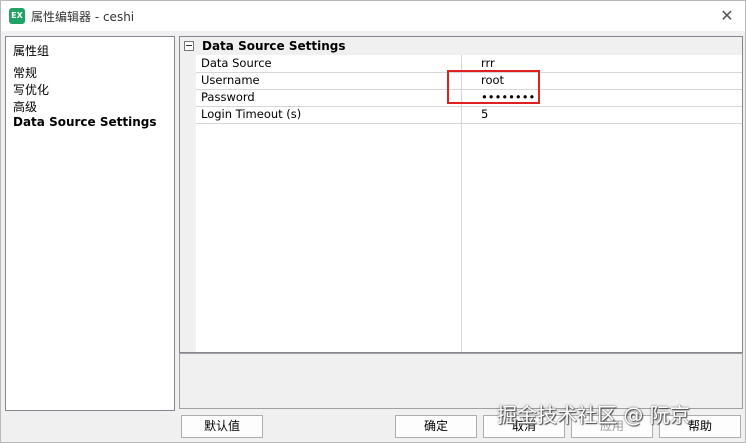 The height and width of the screenshot is (443, 746). What do you see at coordinates (31, 51) in the screenshot?
I see `group-list-header: 属性组` at bounding box center [31, 51].